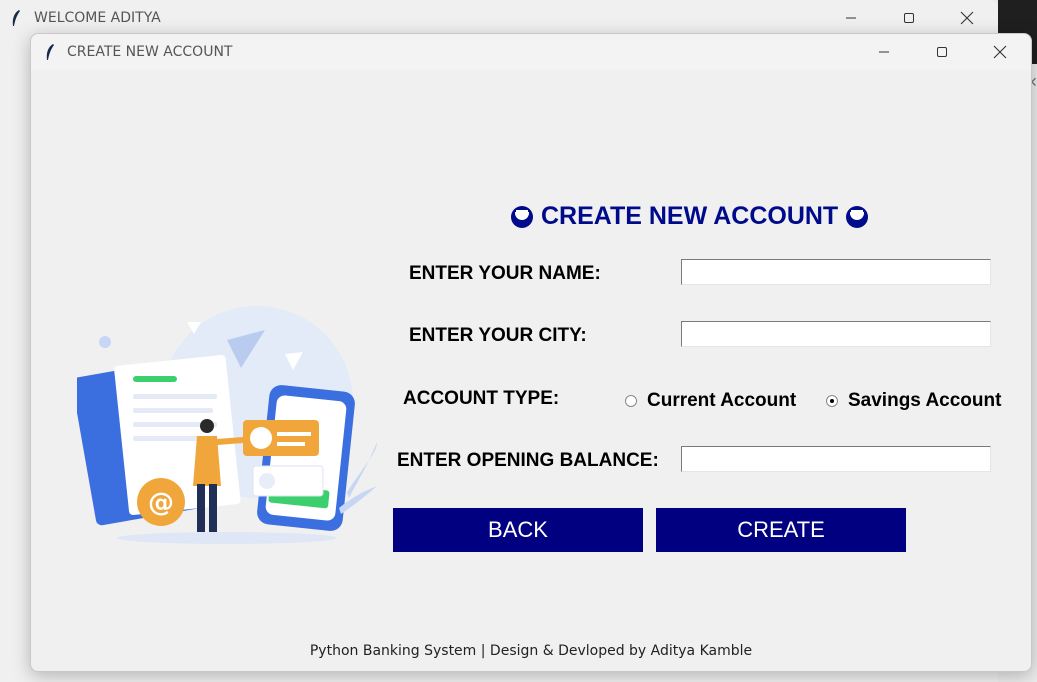  What do you see at coordinates (528, 460) in the screenshot?
I see `balance-label: ENTER OPENING BALANCE:` at bounding box center [528, 460].